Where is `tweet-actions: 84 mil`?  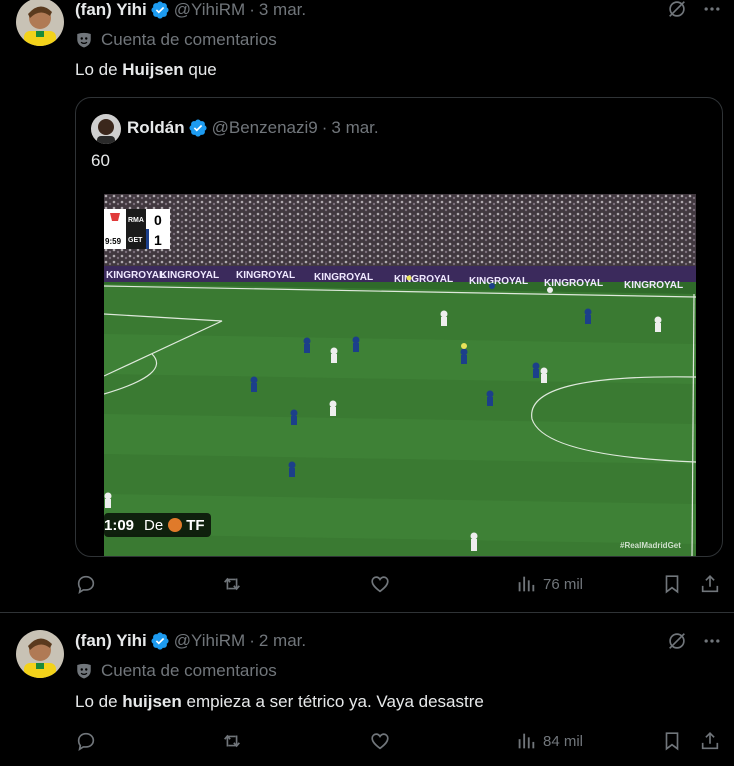 tweet-actions: 84 mil is located at coordinates (400, 742).